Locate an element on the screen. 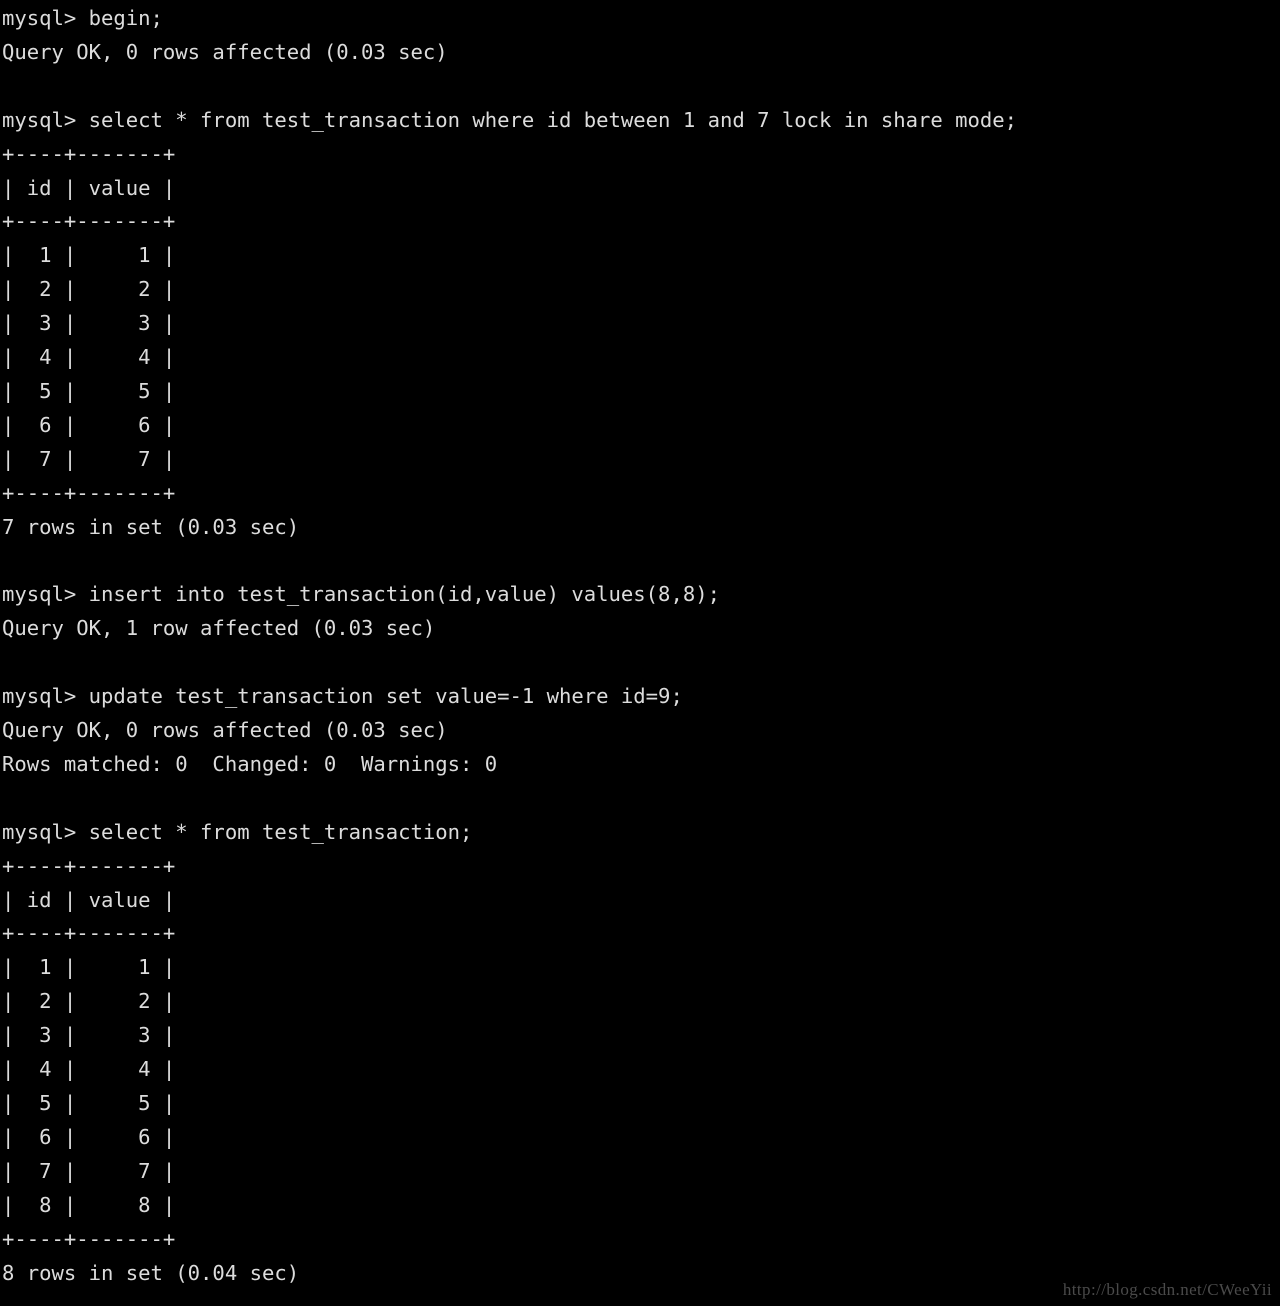  watermark-url: http://blog.csdn.net/CWeeYii is located at coordinates (1167, 1289).